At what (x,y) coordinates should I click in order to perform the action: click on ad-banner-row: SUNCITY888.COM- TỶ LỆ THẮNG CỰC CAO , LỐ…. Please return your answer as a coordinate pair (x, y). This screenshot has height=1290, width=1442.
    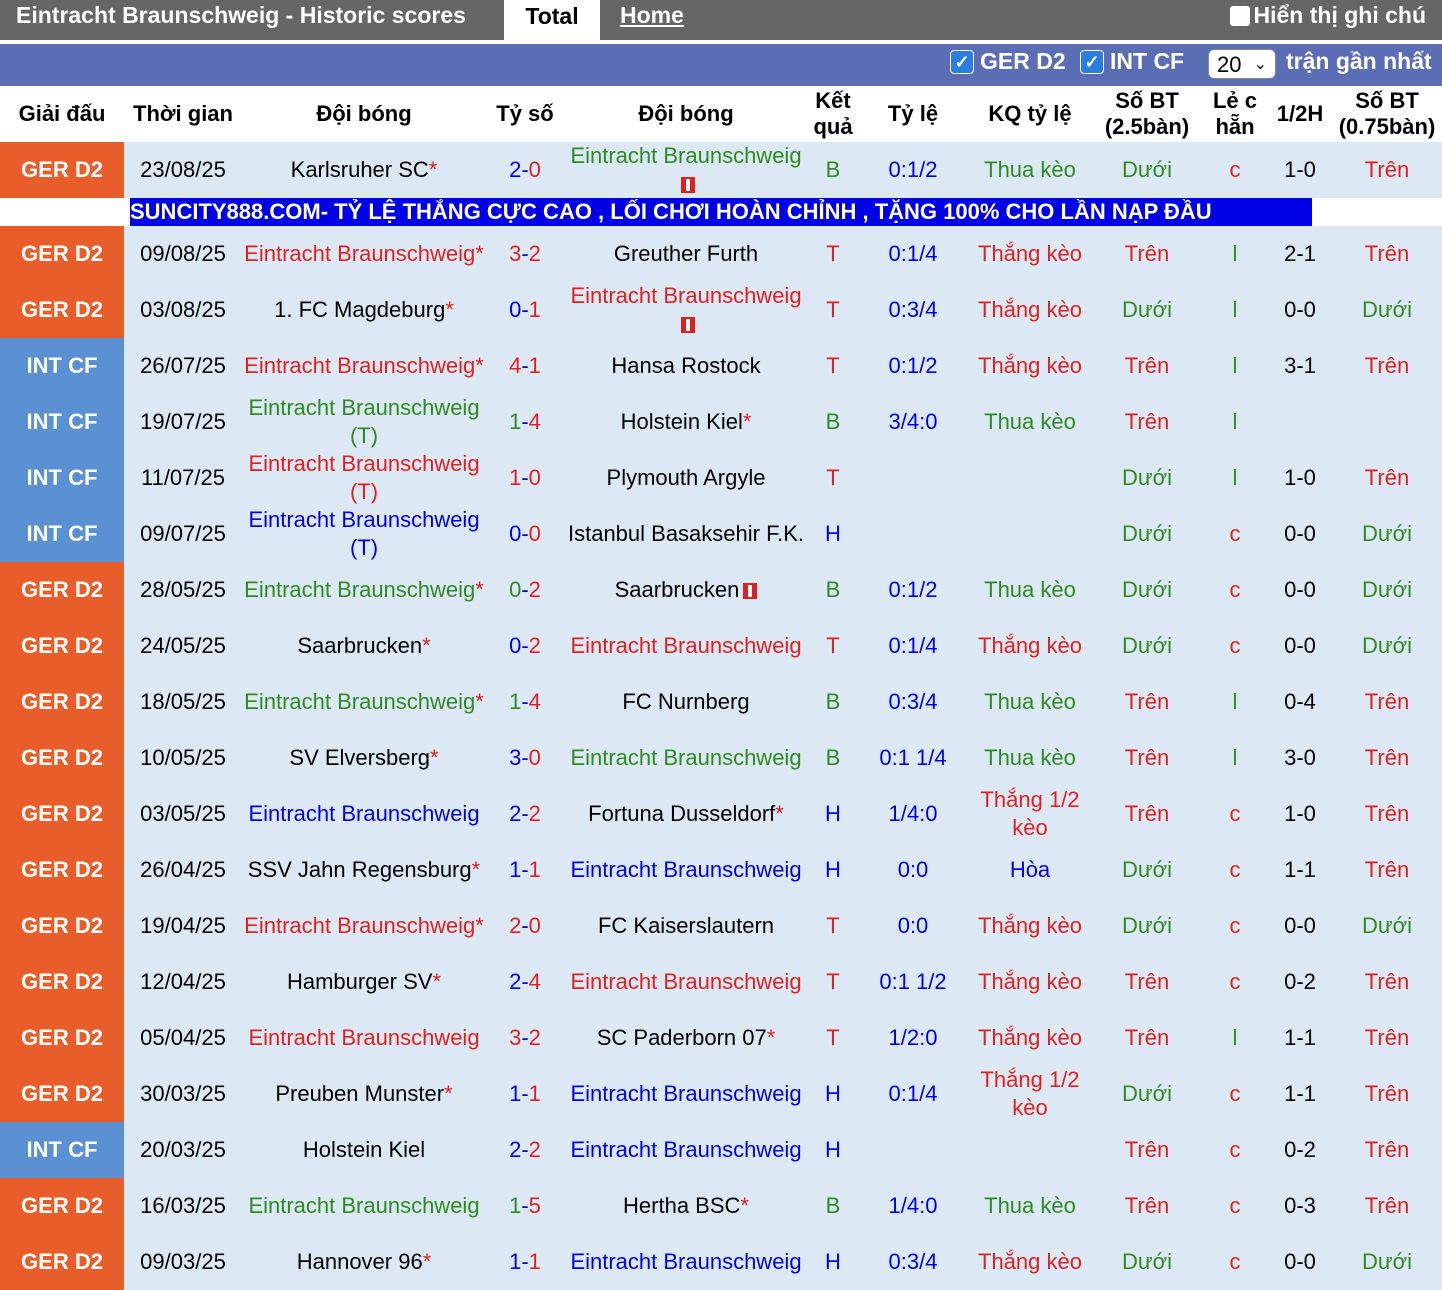
    Looking at the image, I should click on (721, 212).